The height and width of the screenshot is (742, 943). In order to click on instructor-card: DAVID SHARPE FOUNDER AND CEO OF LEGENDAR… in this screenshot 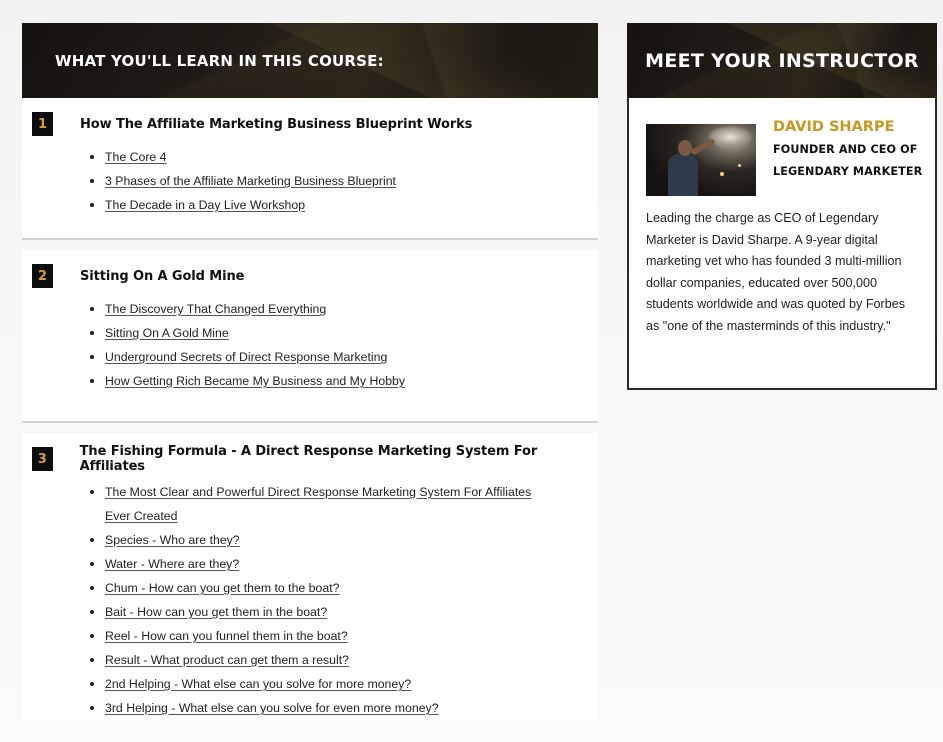, I will do `click(782, 244)`.